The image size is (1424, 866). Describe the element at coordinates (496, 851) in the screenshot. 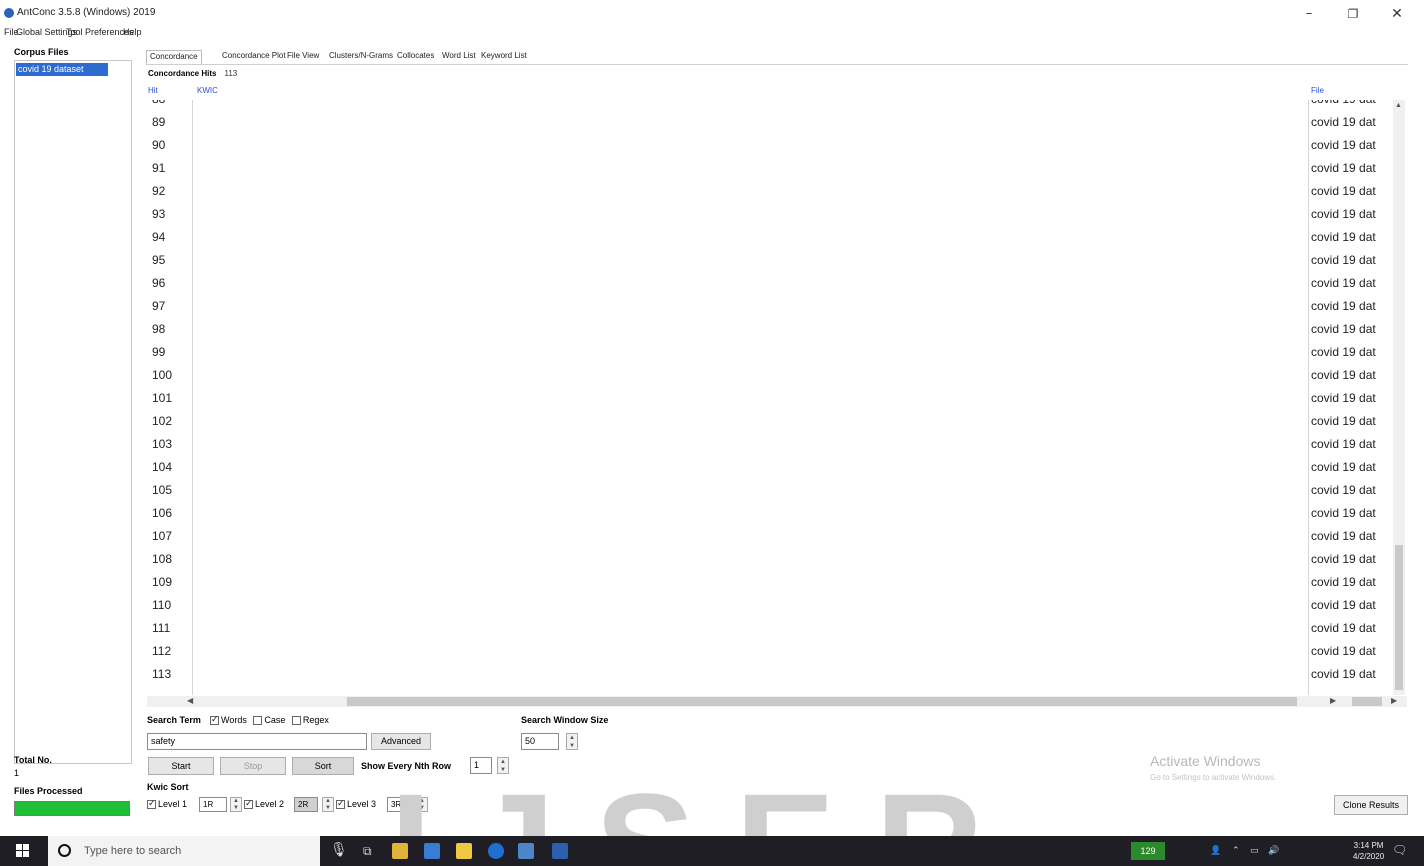

I see `edge-icon` at that location.